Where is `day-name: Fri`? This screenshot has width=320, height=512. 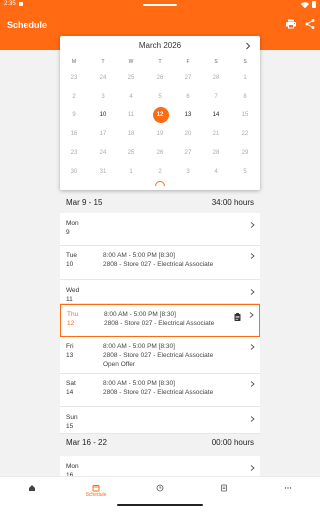 day-name: Fri is located at coordinates (70, 346).